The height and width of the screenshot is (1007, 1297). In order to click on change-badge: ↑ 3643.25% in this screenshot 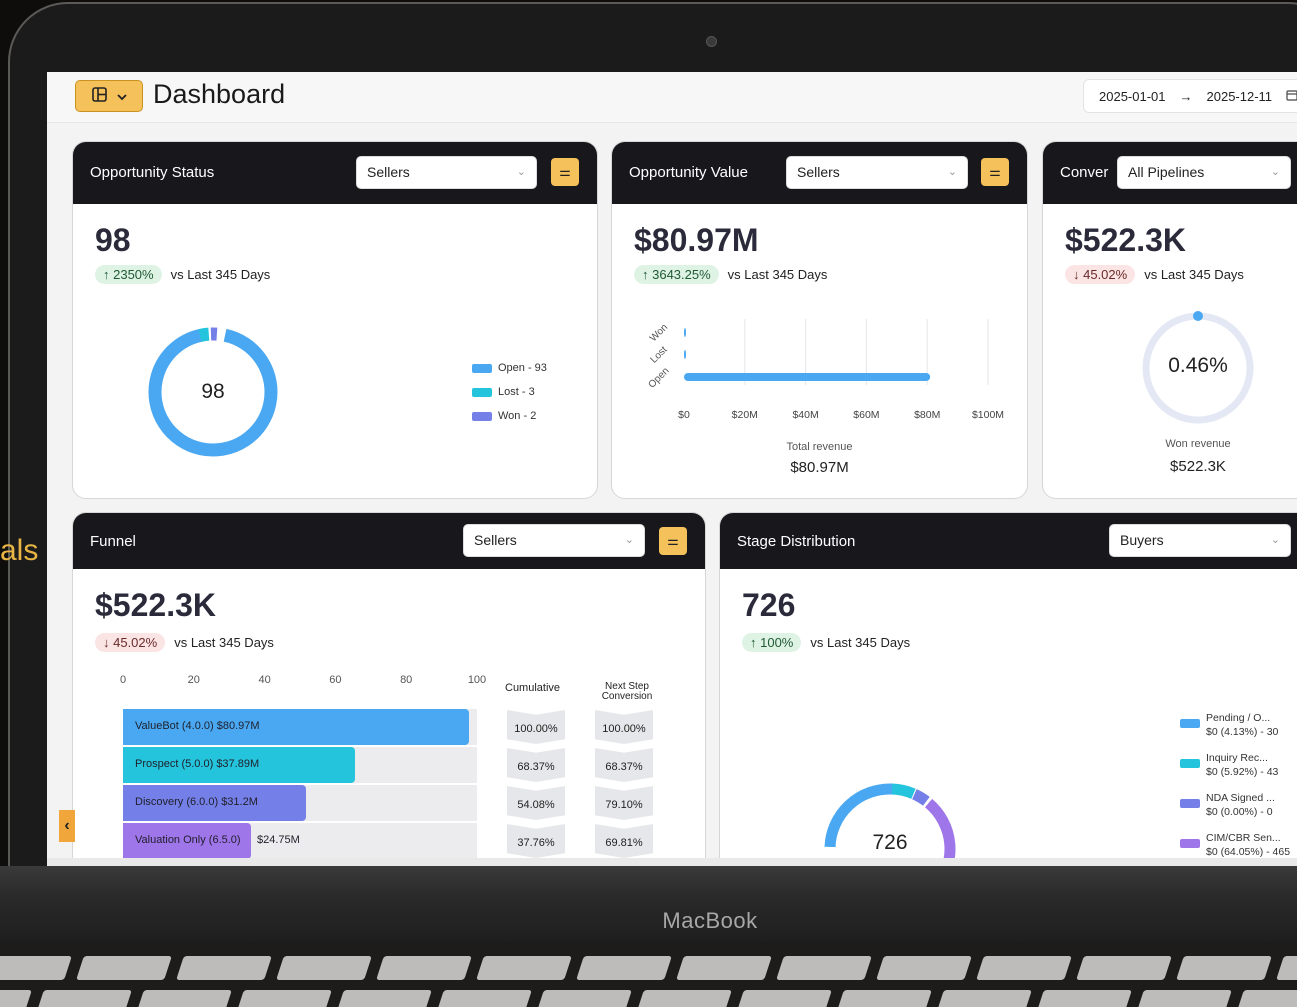, I will do `click(676, 274)`.